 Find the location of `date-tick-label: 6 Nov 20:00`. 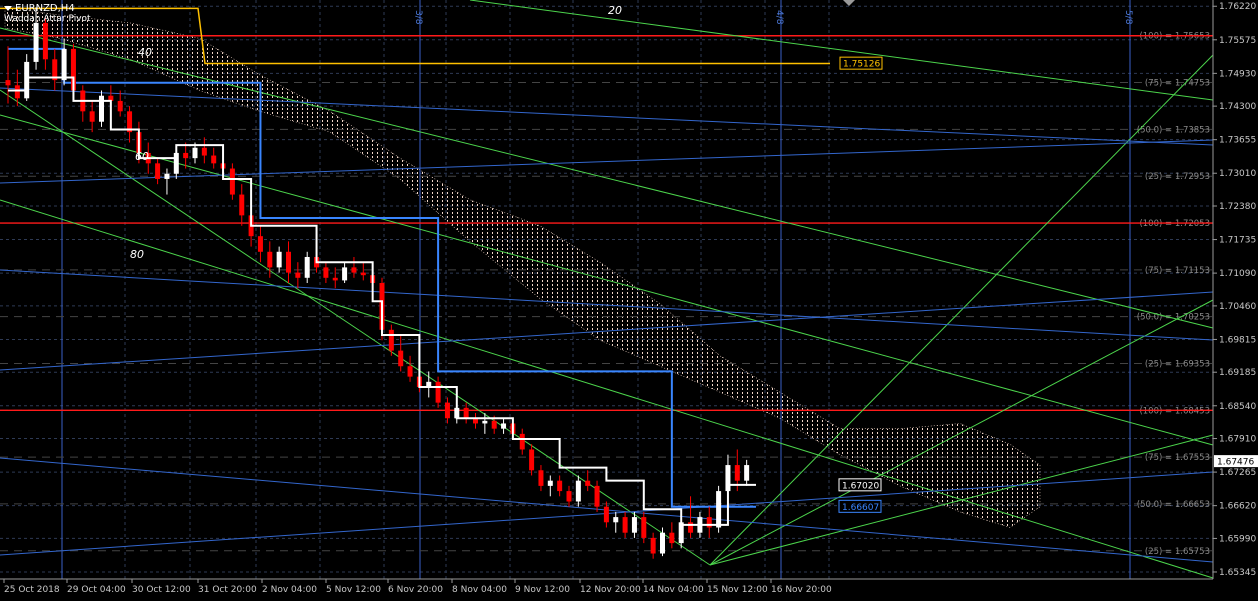

date-tick-label: 6 Nov 20:00 is located at coordinates (415, 590).